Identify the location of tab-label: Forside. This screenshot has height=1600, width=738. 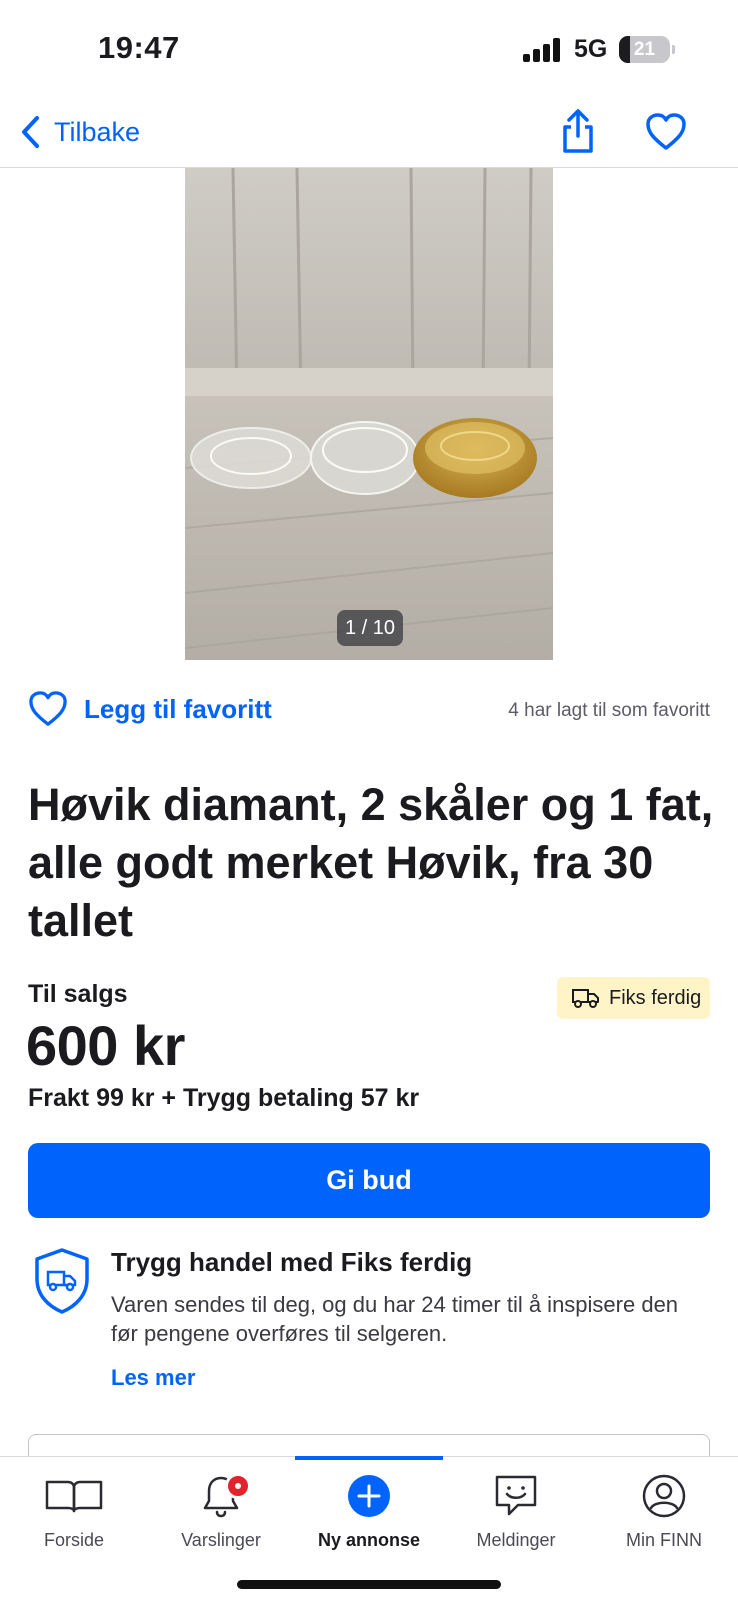
(74, 1540).